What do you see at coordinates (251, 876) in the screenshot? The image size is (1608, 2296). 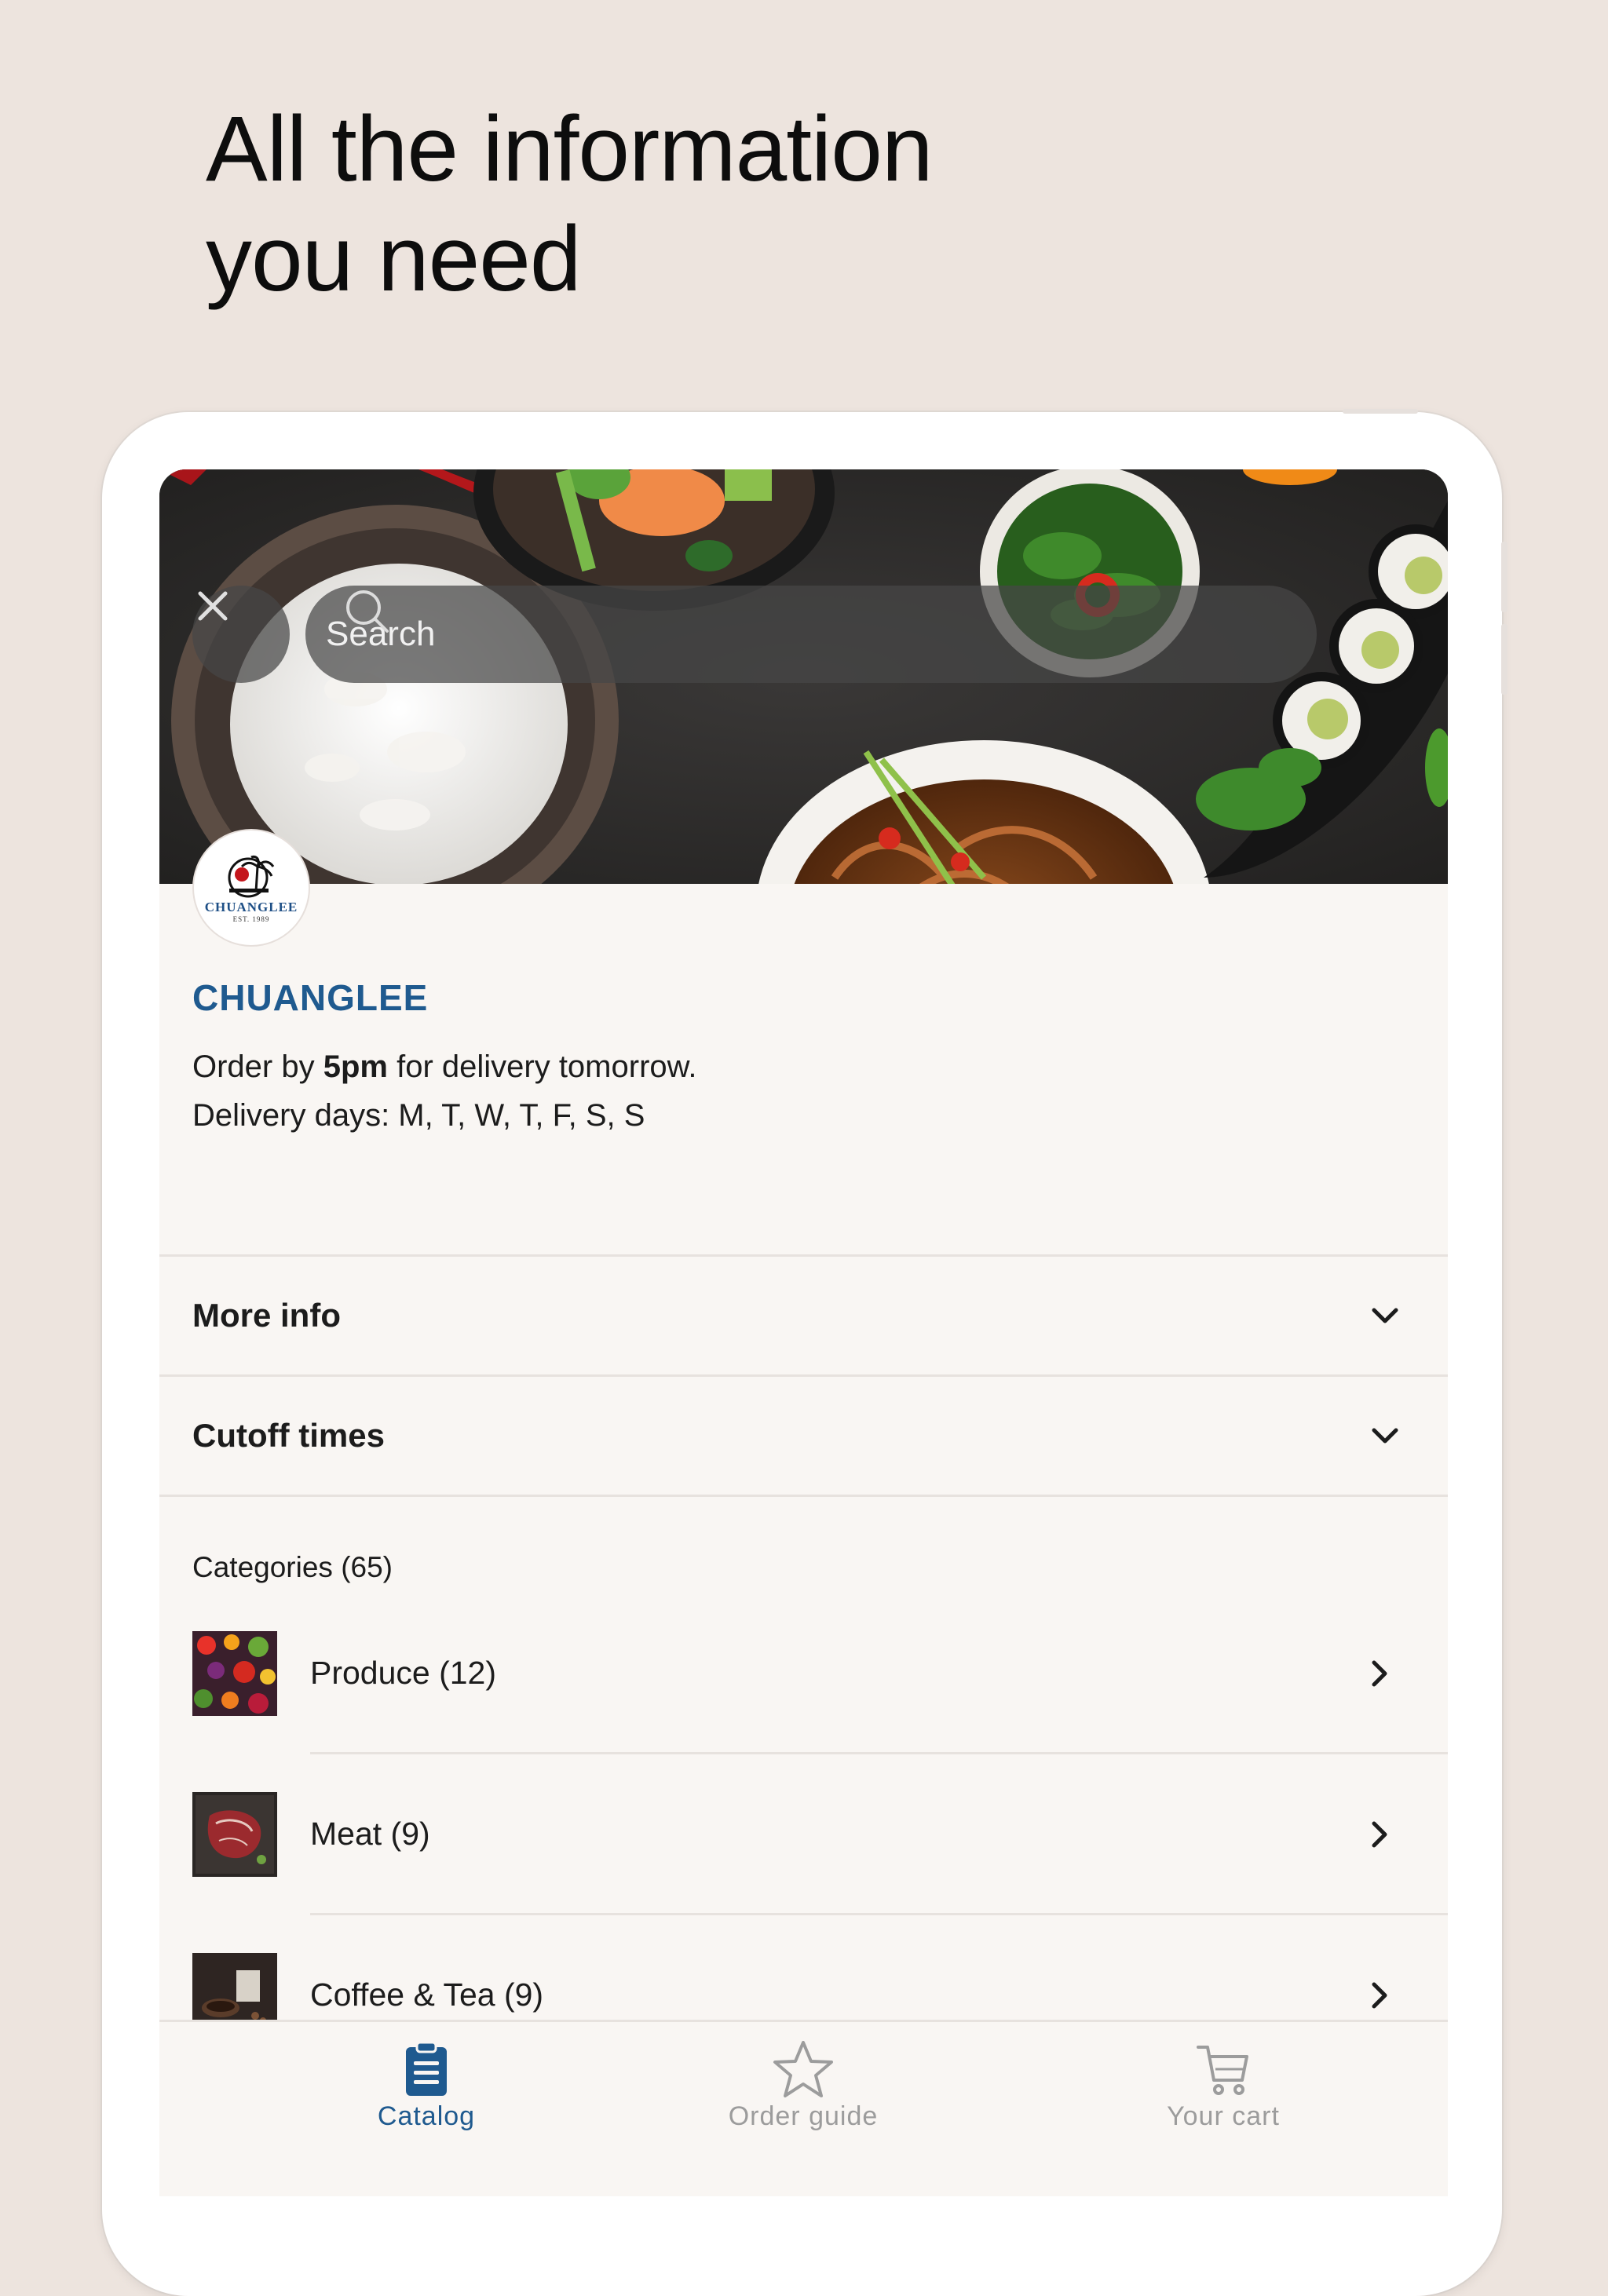 I see `palm-tree-icon` at bounding box center [251, 876].